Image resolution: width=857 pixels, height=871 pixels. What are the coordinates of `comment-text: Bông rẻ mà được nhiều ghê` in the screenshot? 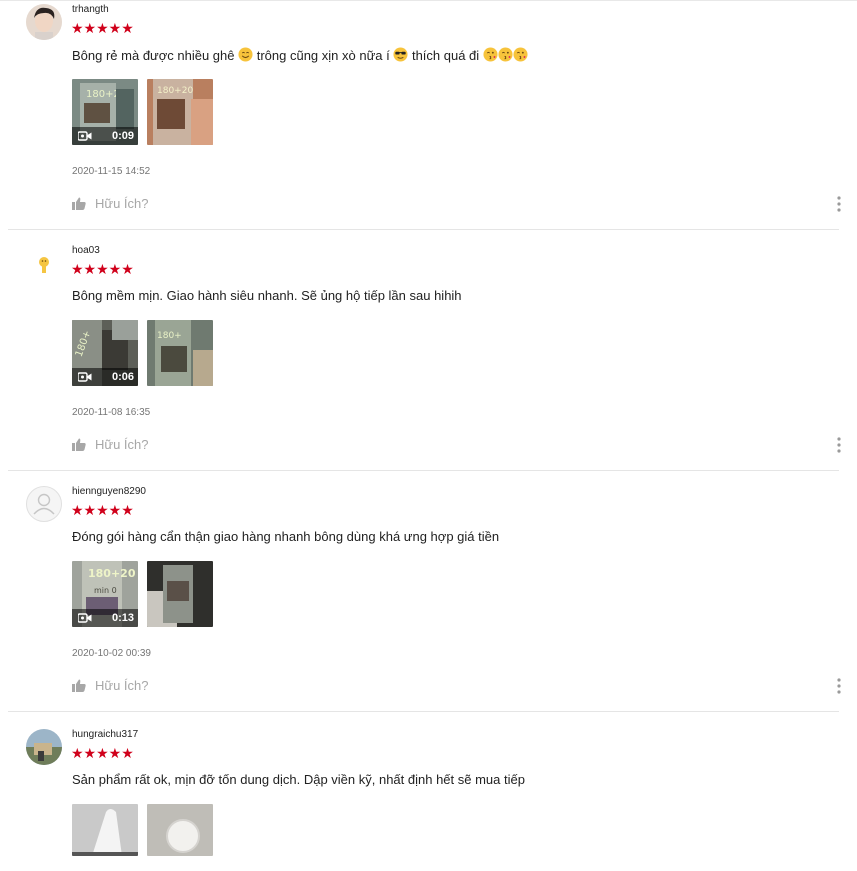 It's located at (155, 55).